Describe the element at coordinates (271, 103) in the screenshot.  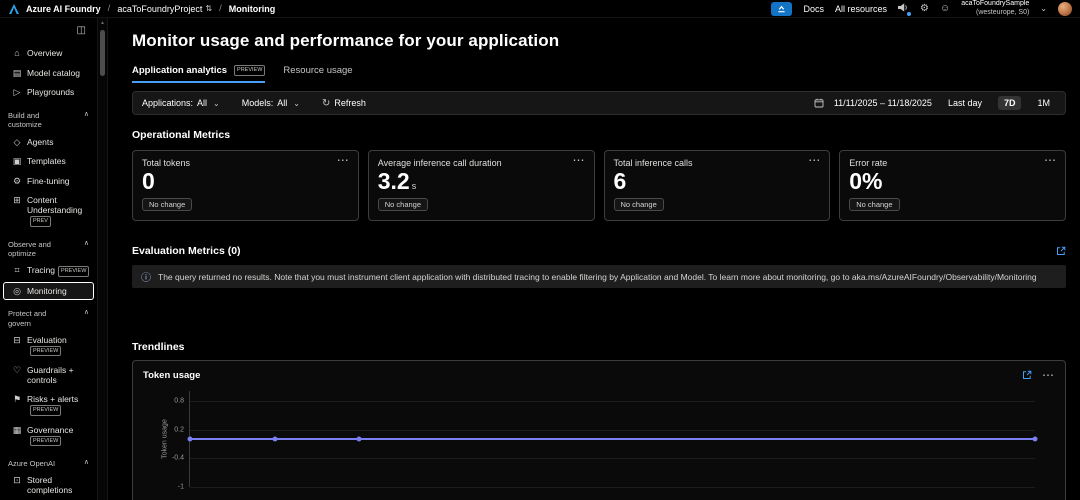
I see `models-filter: Models: All ⌄` at that location.